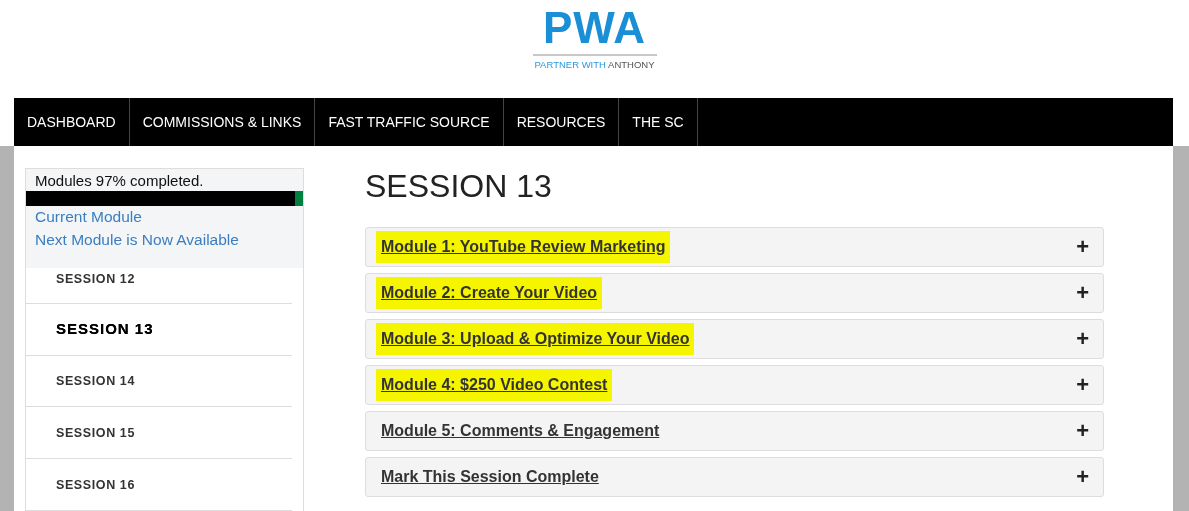 This screenshot has width=1189, height=511. I want to click on module-header: Module 5: Comments & Engagement +, so click(734, 431).